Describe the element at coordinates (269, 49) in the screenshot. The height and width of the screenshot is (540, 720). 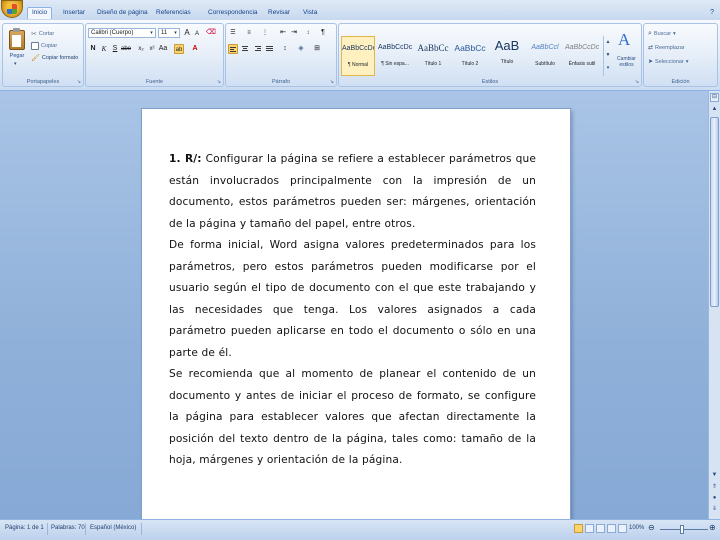
I see `justify-icon` at that location.